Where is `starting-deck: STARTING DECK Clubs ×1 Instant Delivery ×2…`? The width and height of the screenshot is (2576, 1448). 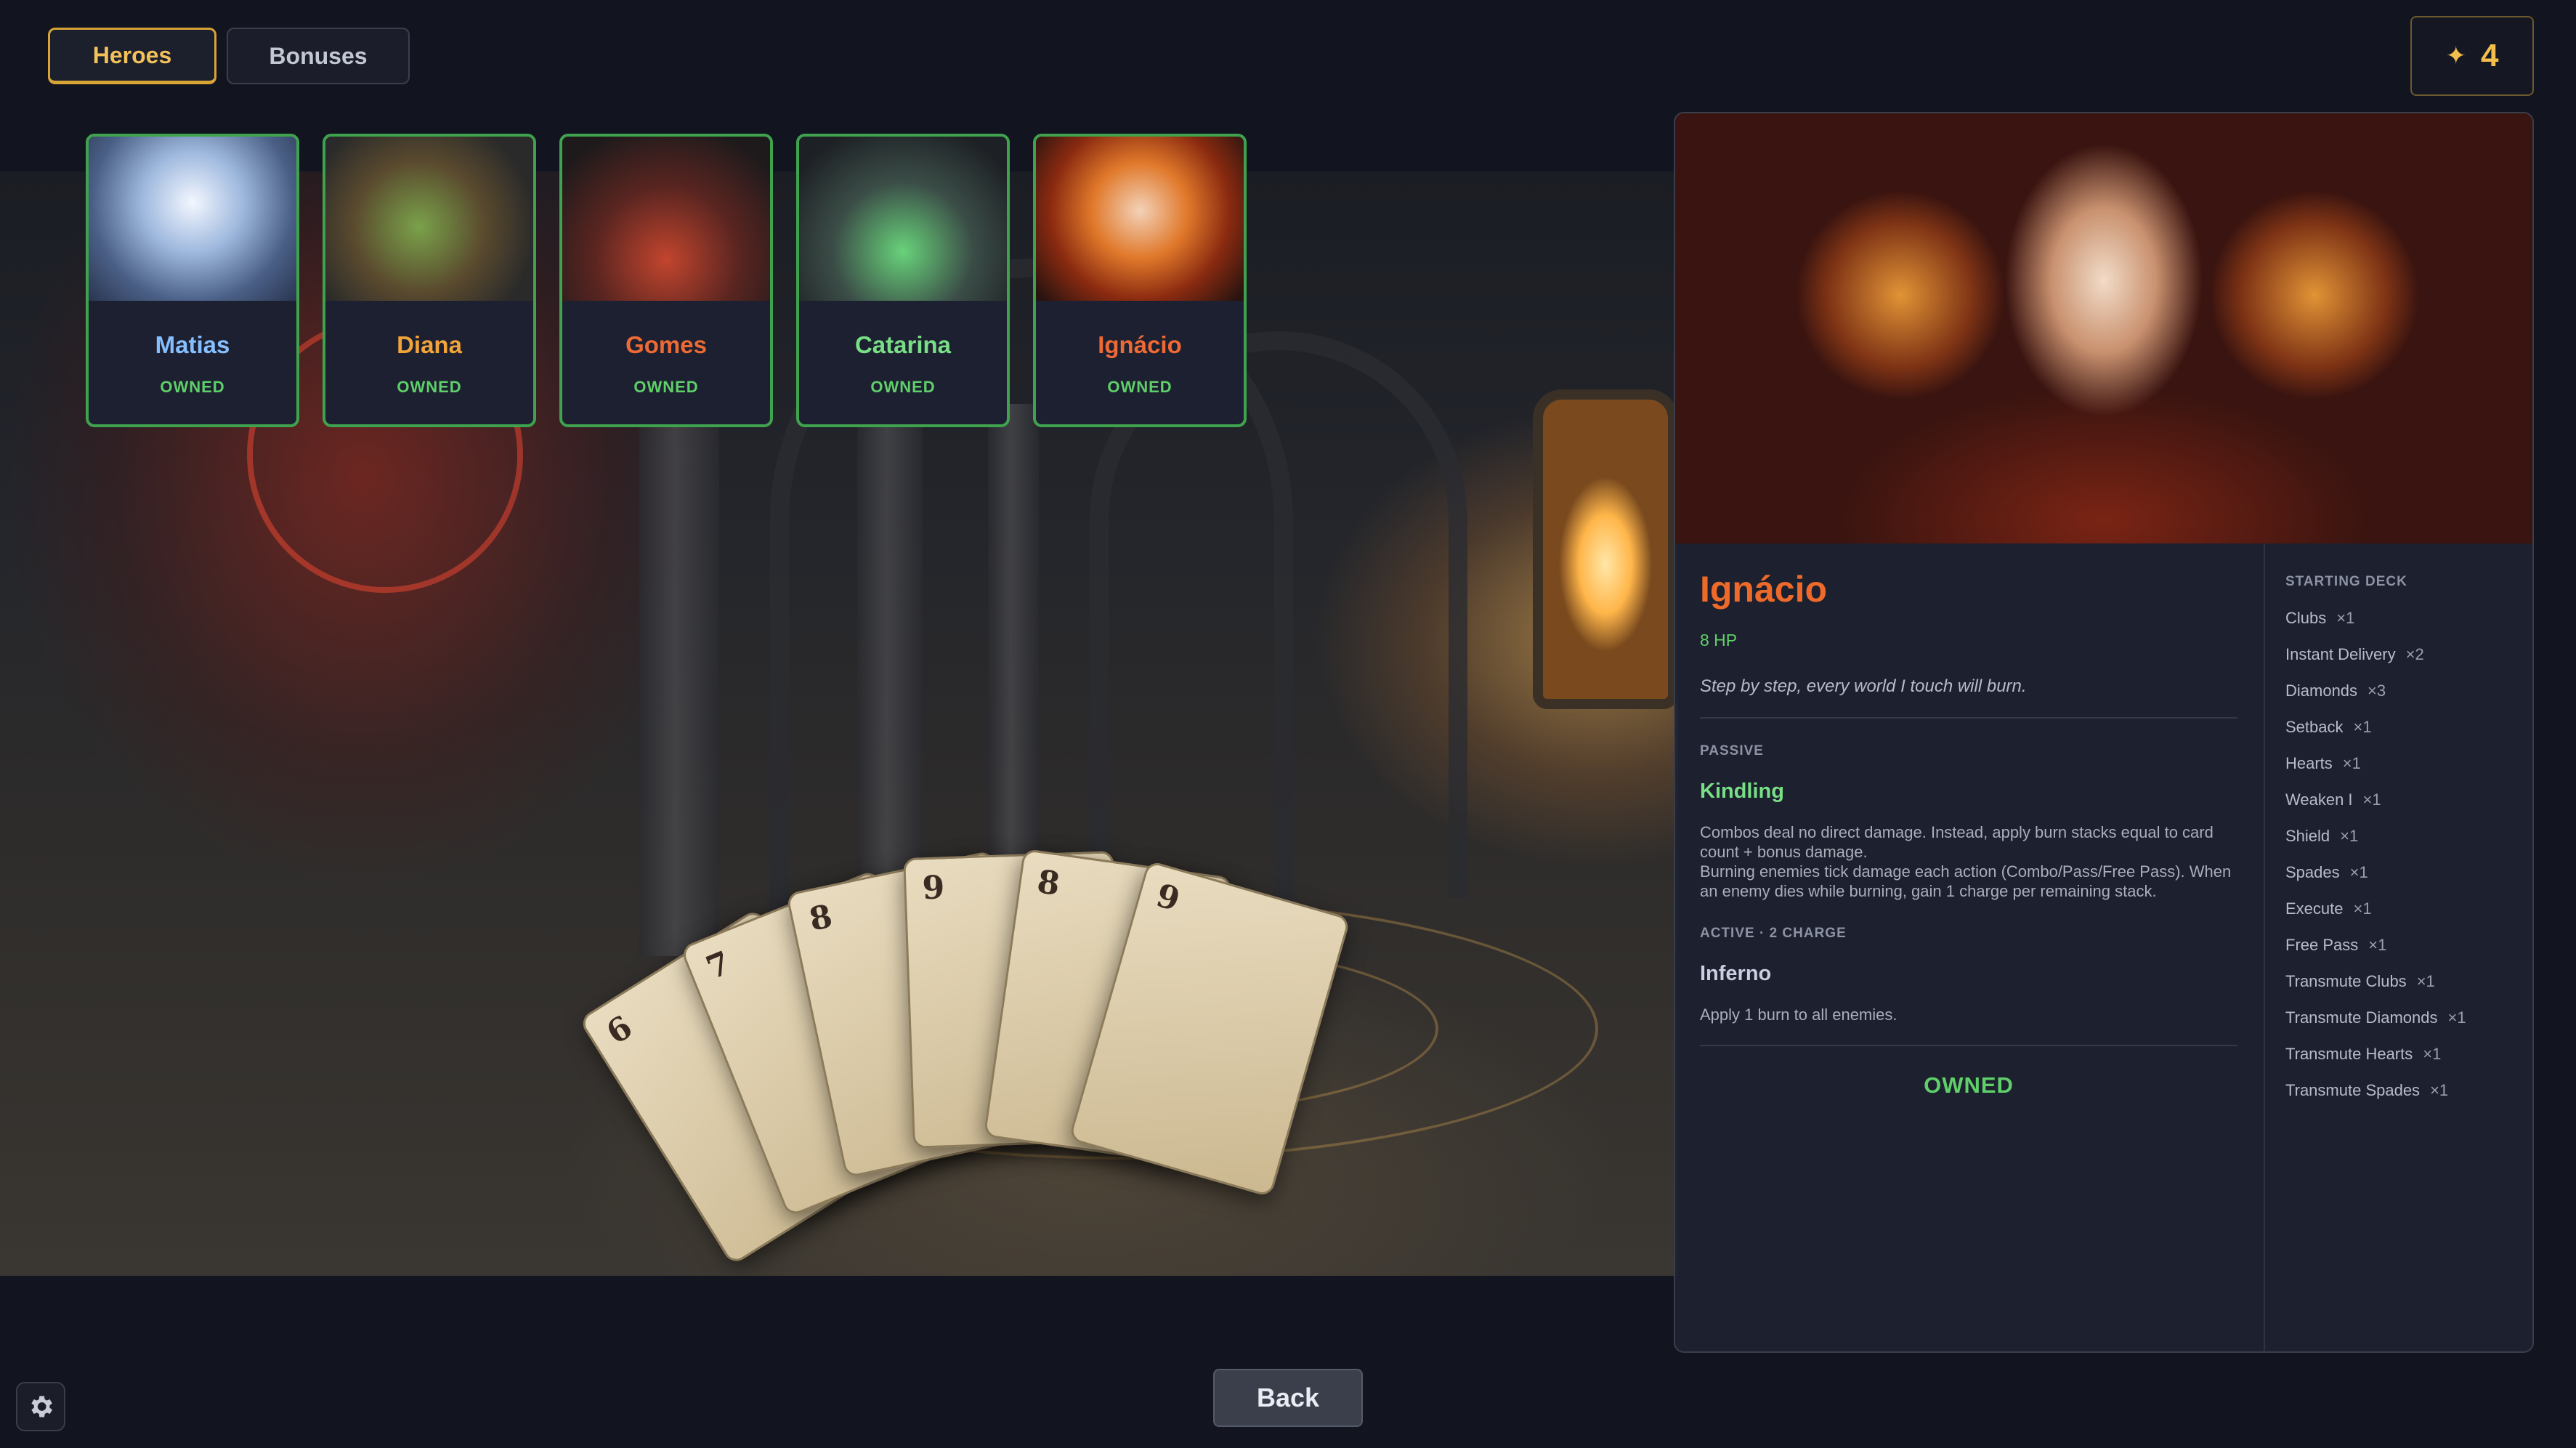 starting-deck: STARTING DECK Clubs ×1 Instant Delivery ×2… is located at coordinates (2401, 845).